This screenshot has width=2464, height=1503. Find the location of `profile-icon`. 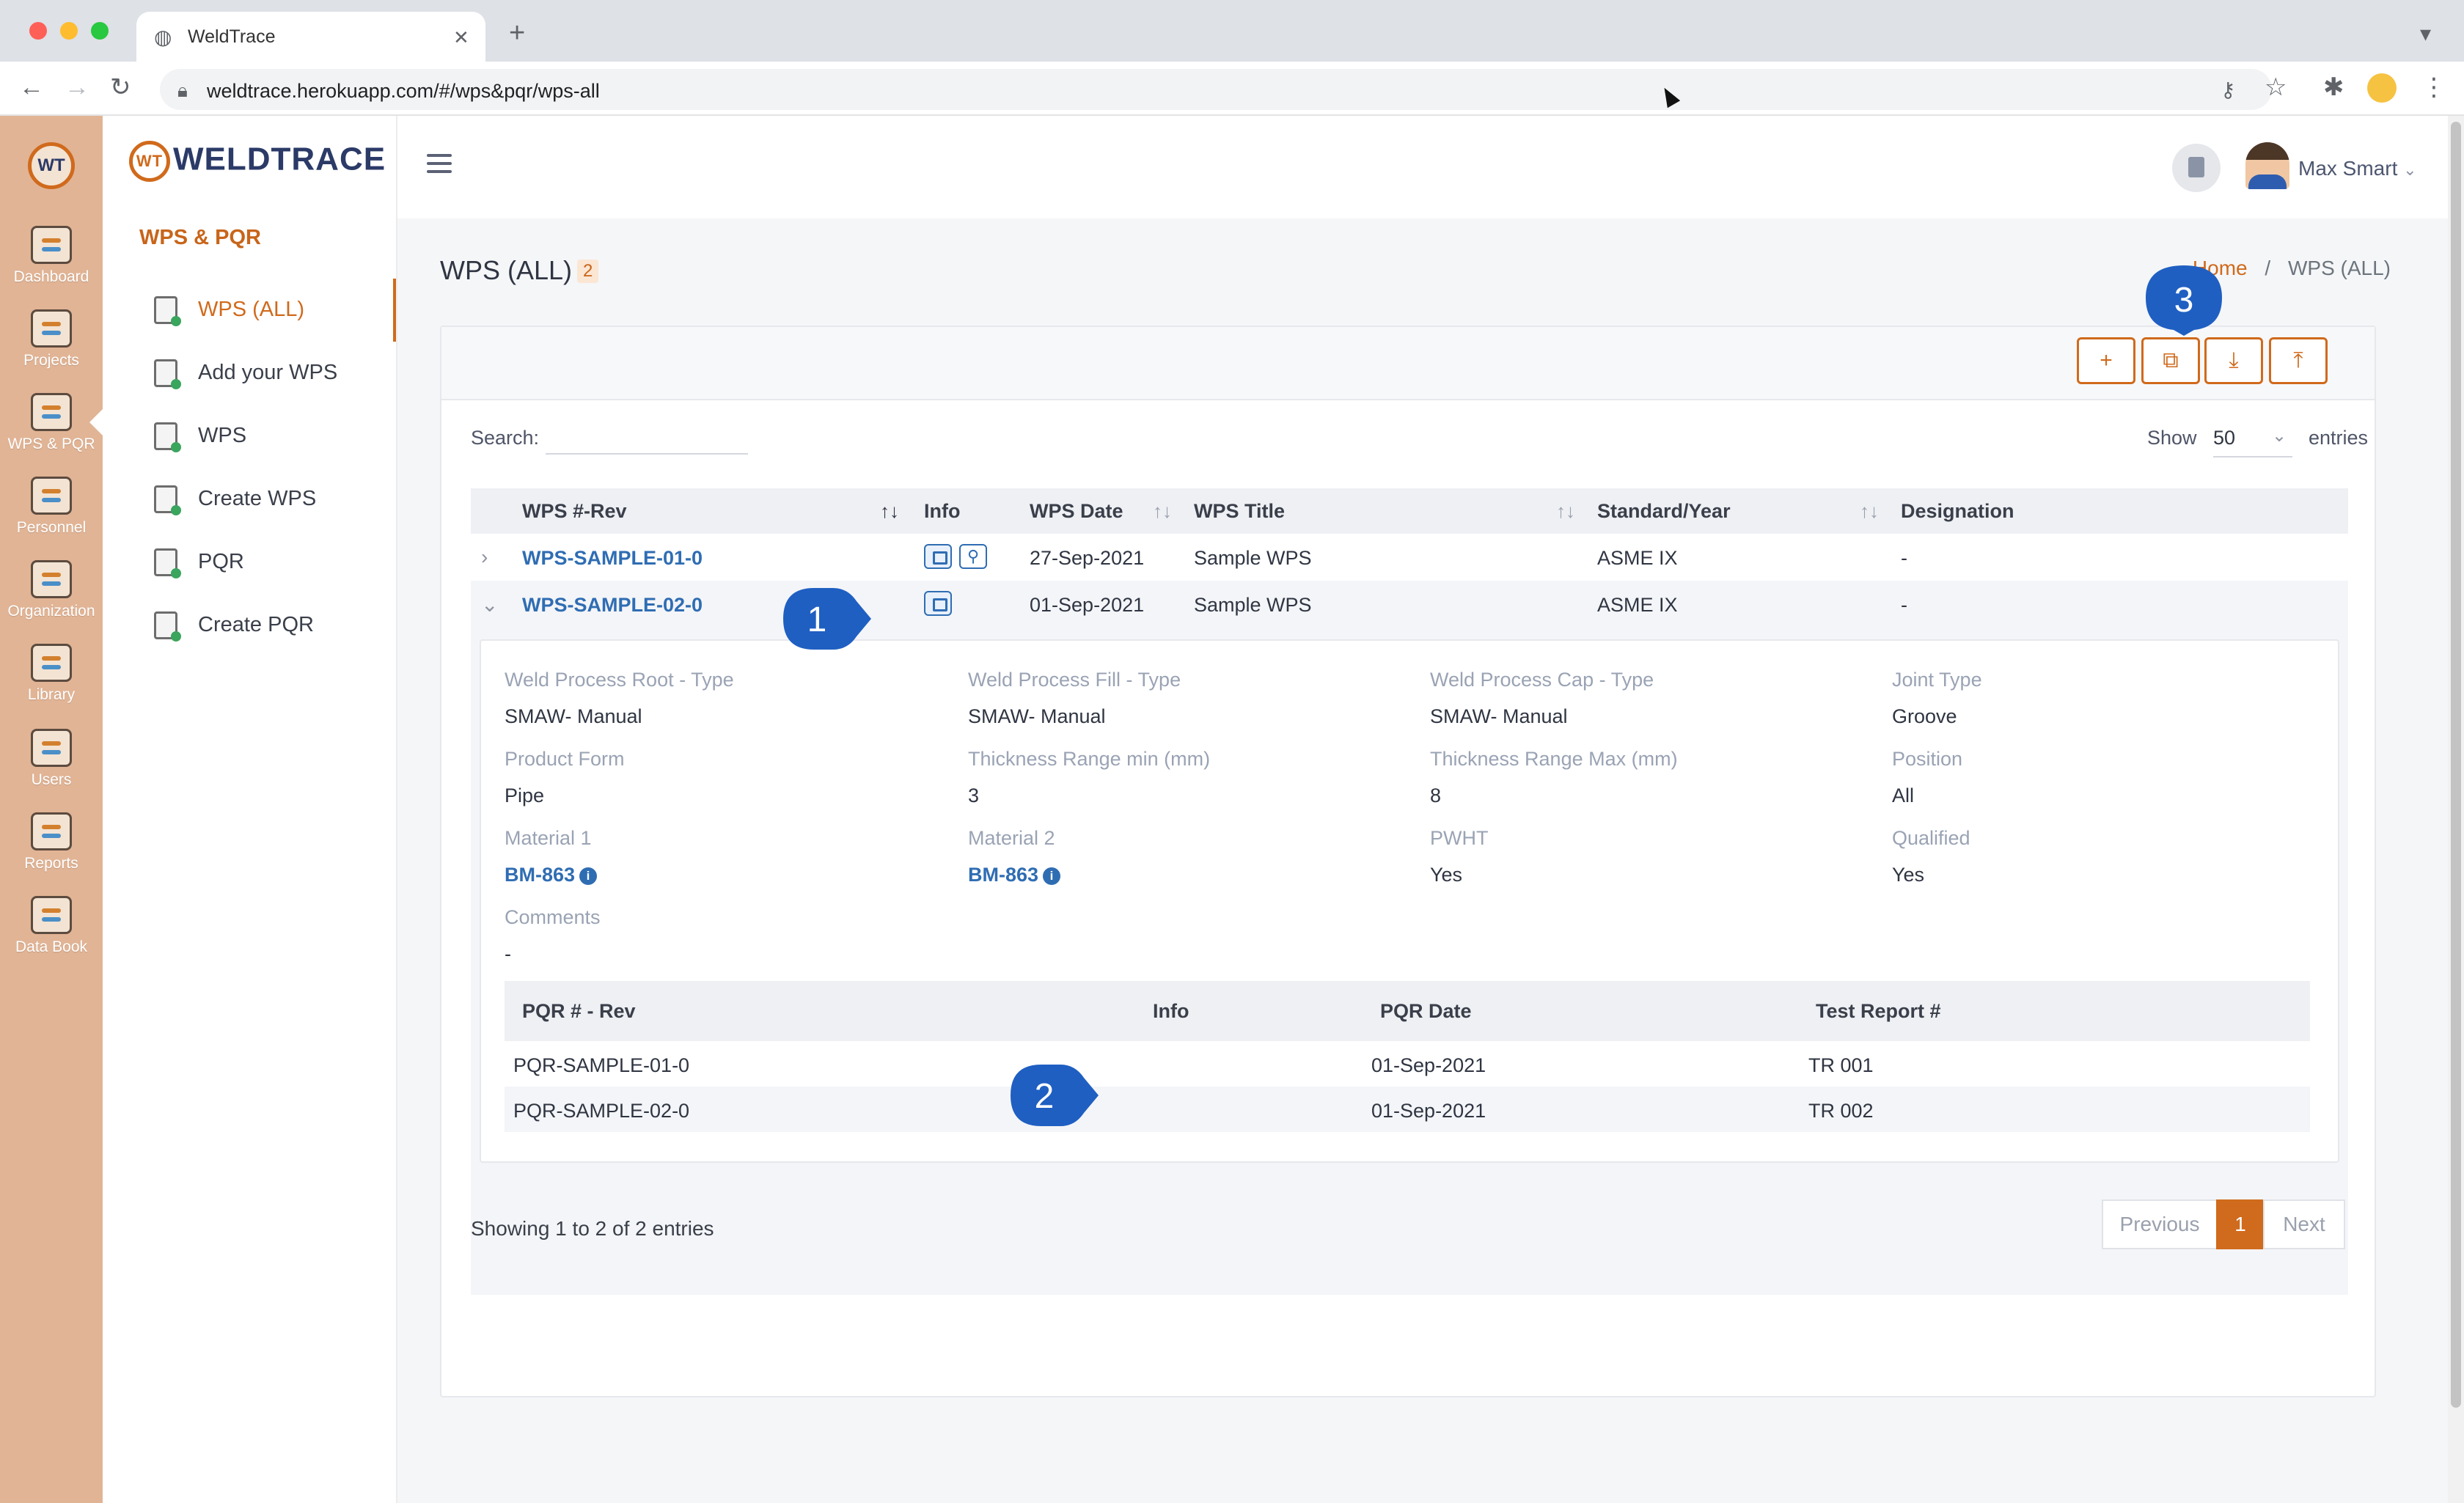

profile-icon is located at coordinates (2382, 88).